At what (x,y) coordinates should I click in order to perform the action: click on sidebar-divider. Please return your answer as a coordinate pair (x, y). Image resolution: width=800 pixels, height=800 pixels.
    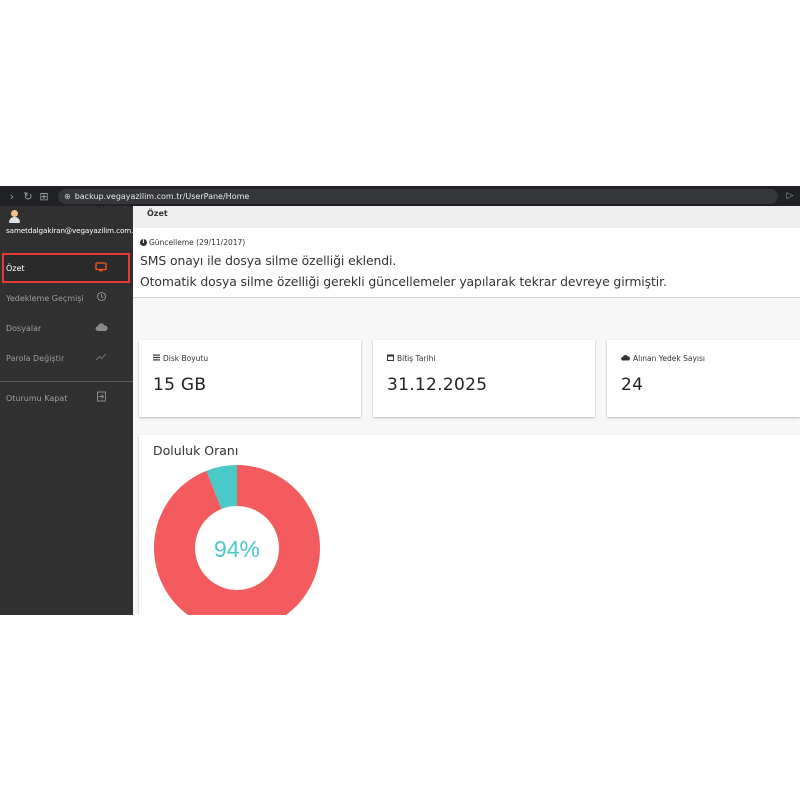
    Looking at the image, I should click on (66, 381).